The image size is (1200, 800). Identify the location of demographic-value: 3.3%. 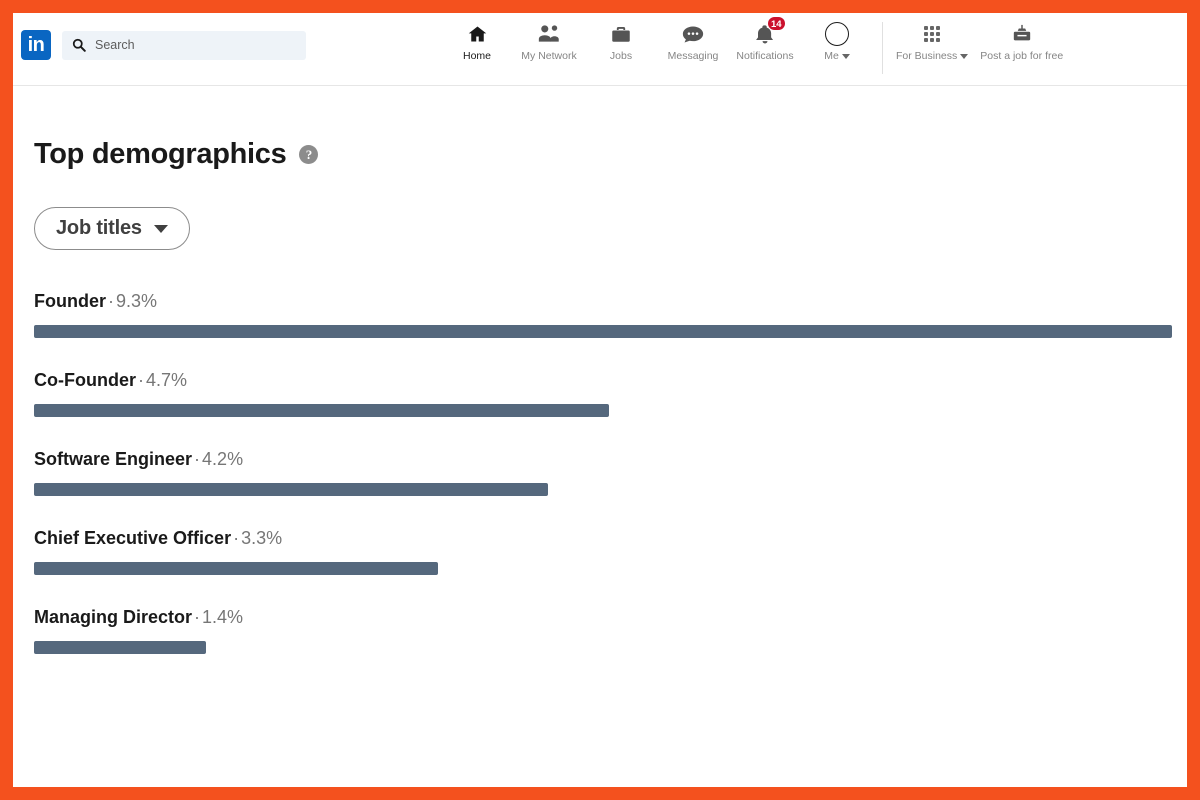
(262, 538).